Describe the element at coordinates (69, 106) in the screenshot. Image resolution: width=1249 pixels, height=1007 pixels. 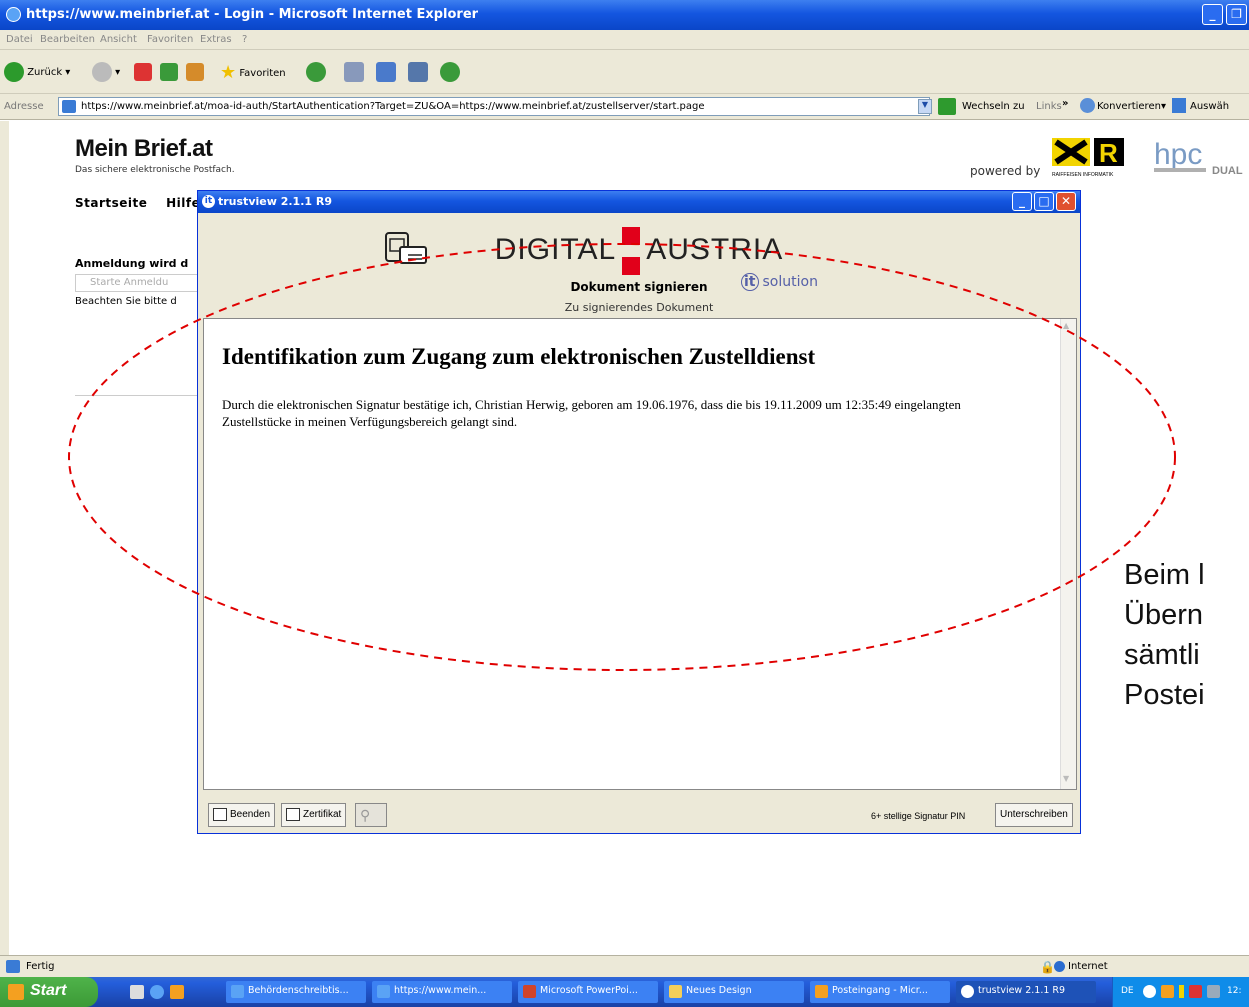
I see `page-icon` at that location.